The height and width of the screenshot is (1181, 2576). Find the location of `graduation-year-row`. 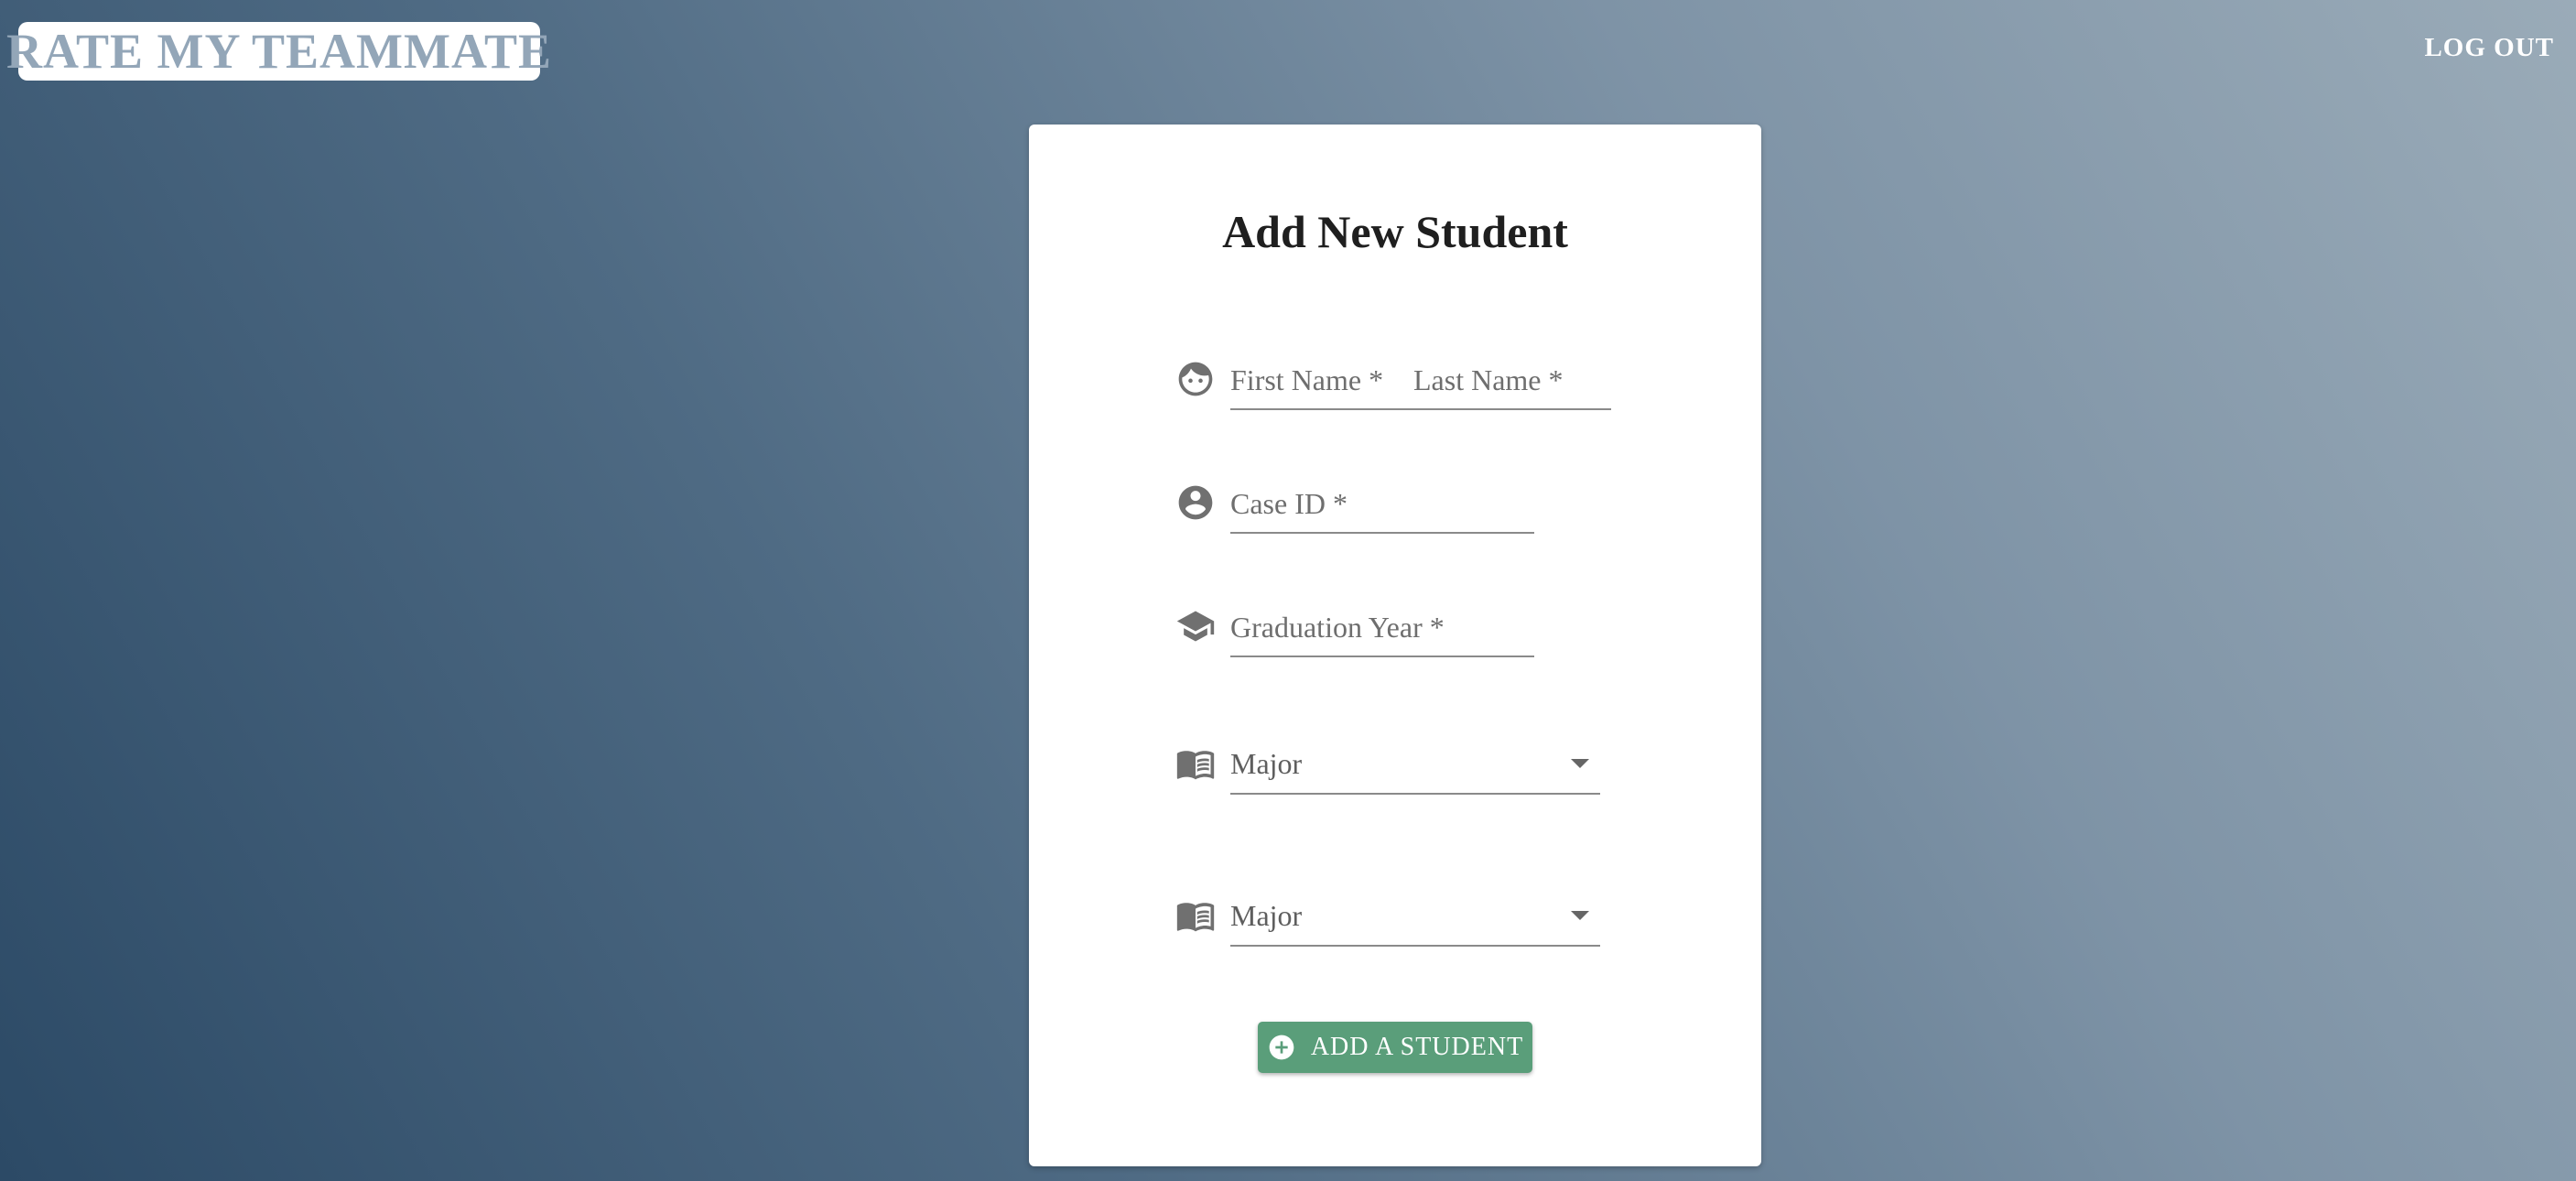

graduation-year-row is located at coordinates (1355, 631).